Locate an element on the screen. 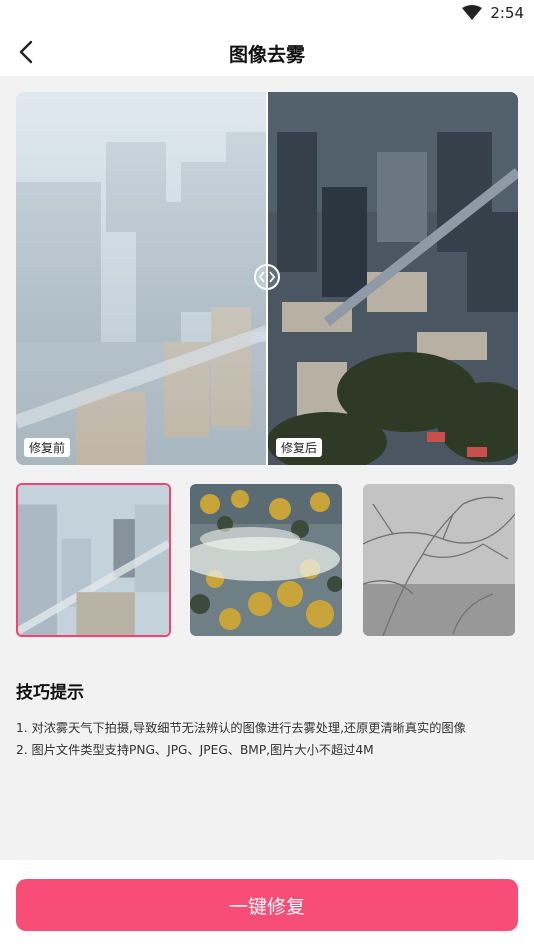 The height and width of the screenshot is (949, 534). one-click-repair-button: 一键修复 is located at coordinates (267, 905).